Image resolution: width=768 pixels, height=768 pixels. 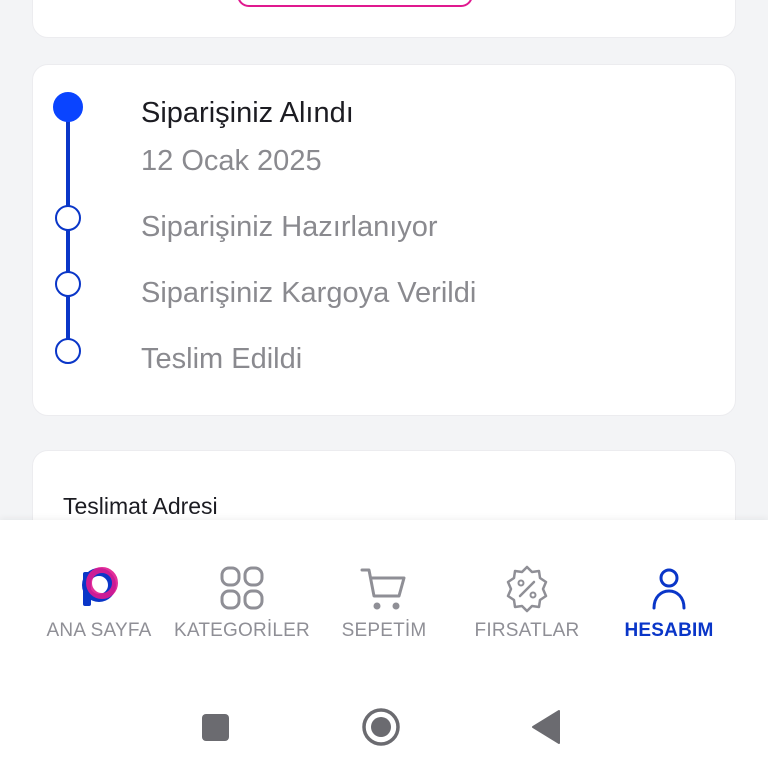 I want to click on nav-item-account: HESABIM, so click(x=669, y=609).